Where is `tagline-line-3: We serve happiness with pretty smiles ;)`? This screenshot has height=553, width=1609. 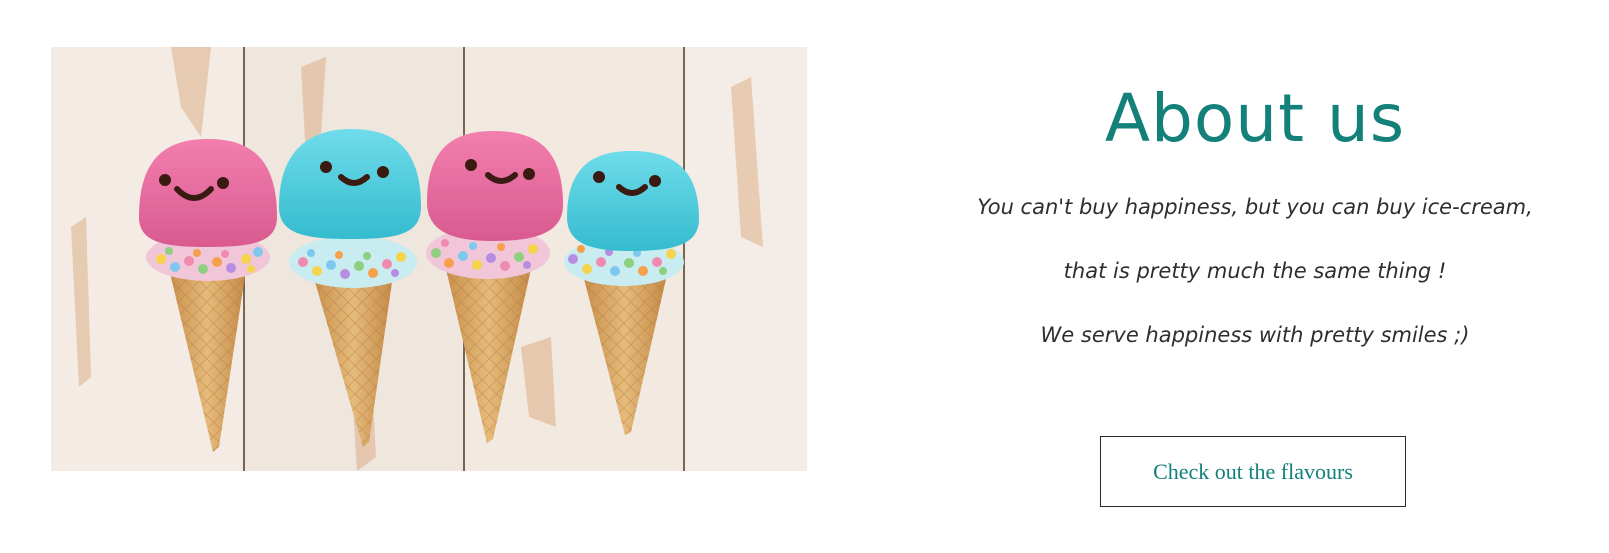
tagline-line-3: We serve happiness with pretty smiles ;) is located at coordinates (1255, 335).